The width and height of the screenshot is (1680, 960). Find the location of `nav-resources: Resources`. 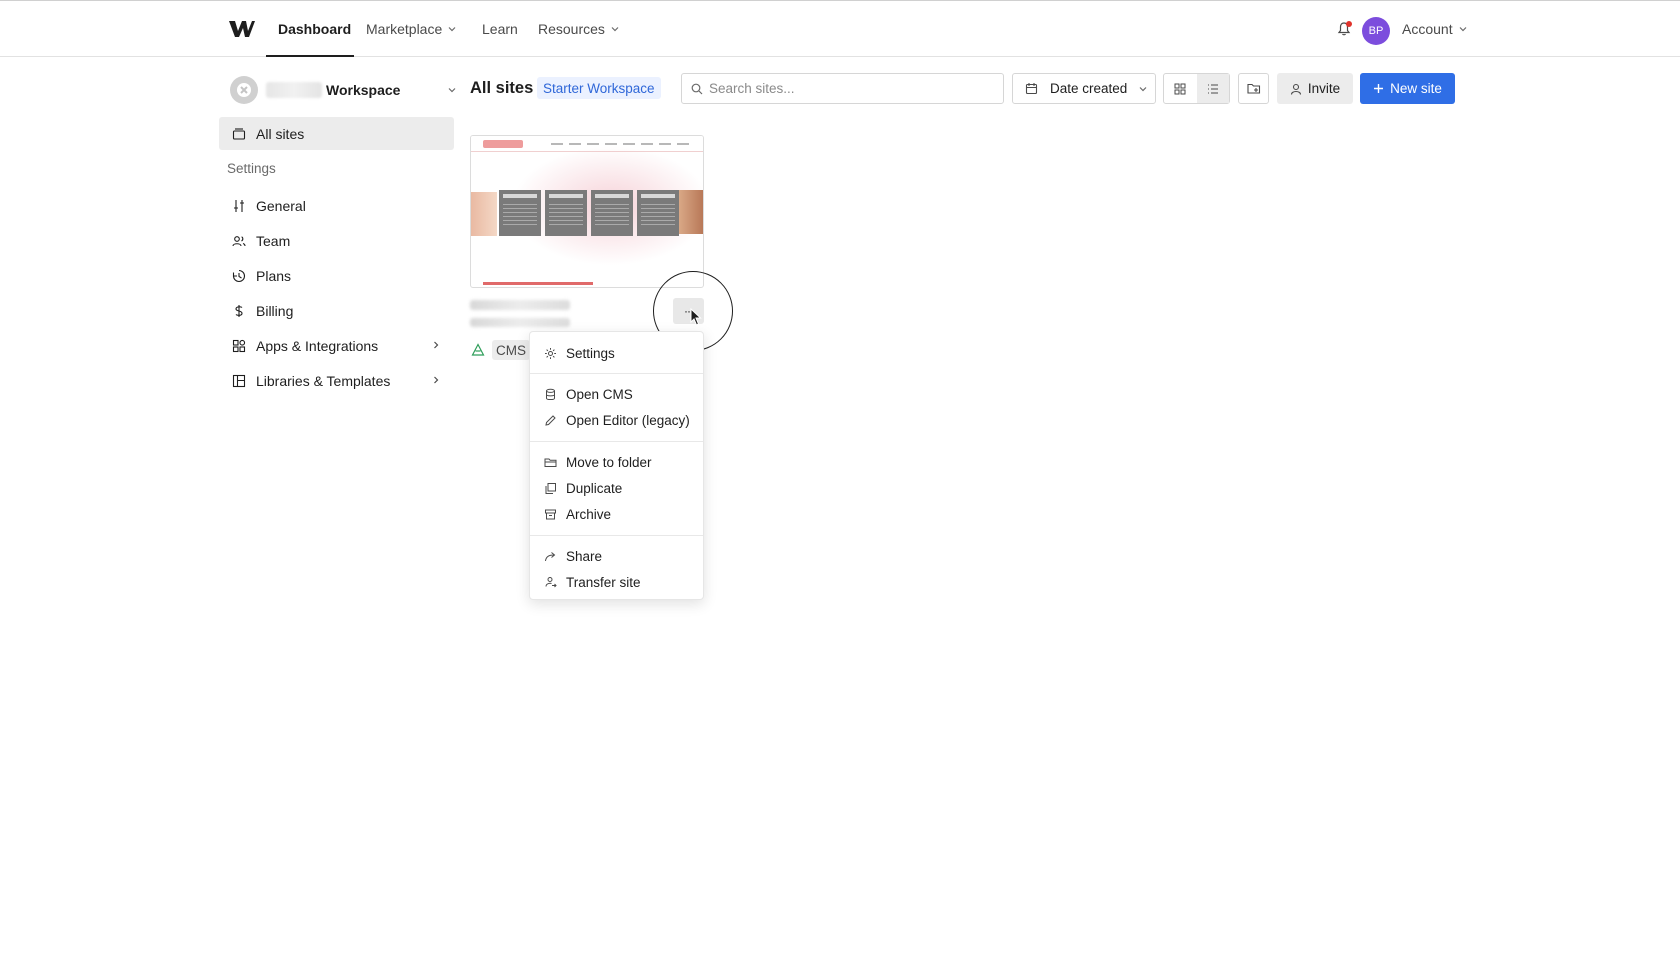

nav-resources: Resources is located at coordinates (578, 29).